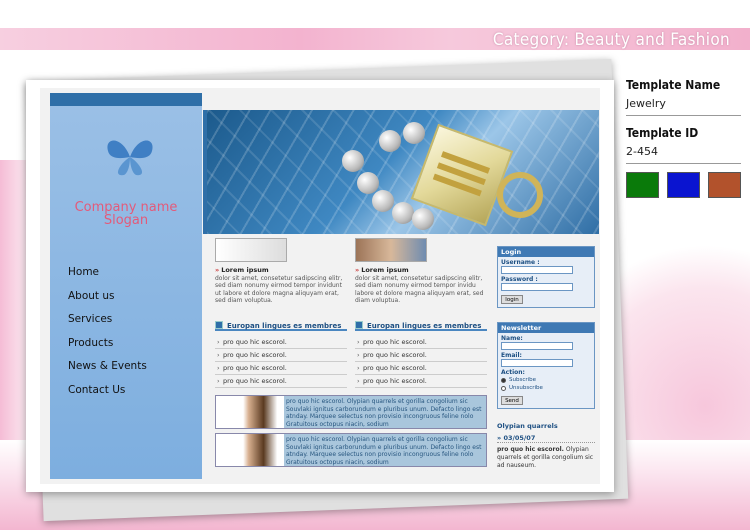 This screenshot has width=750, height=530. Describe the element at coordinates (546, 252) in the screenshot. I see `login-title: Login` at that location.